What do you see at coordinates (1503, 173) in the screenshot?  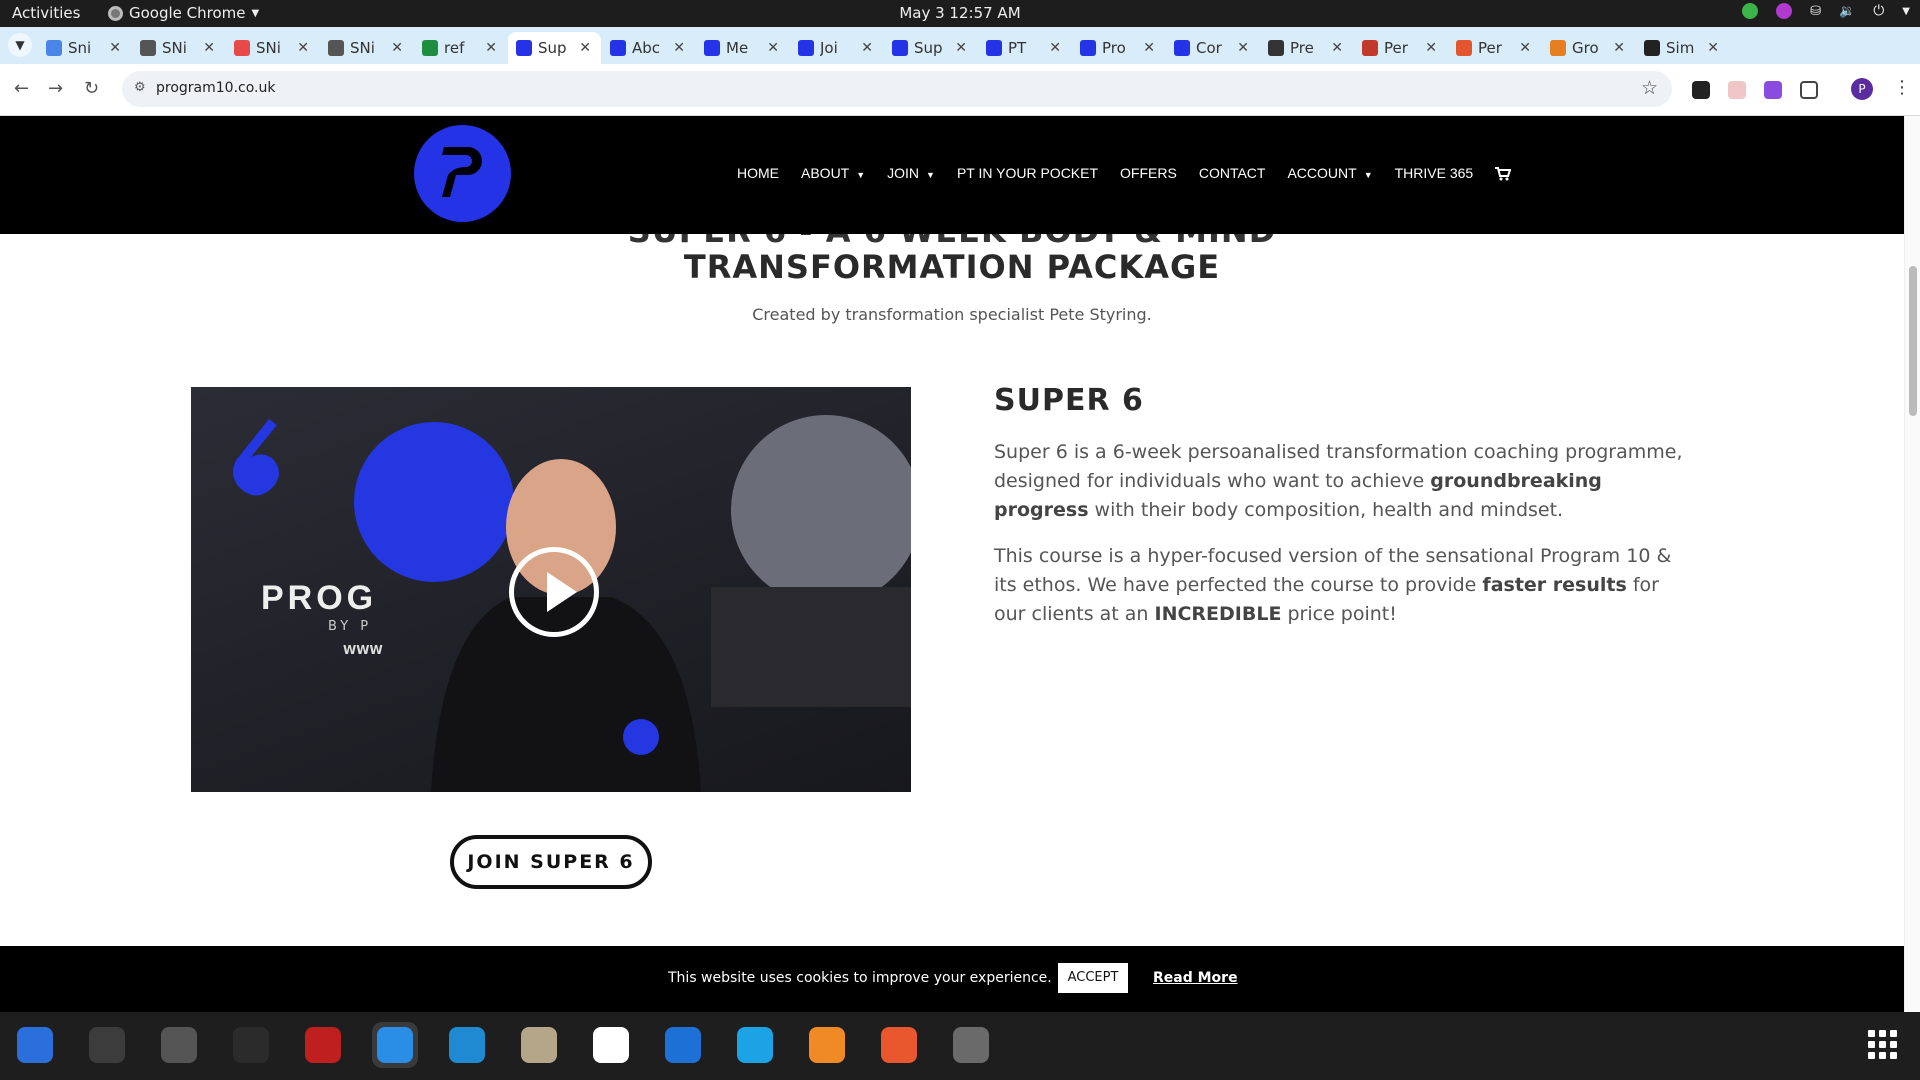 I see `cart-icon` at bounding box center [1503, 173].